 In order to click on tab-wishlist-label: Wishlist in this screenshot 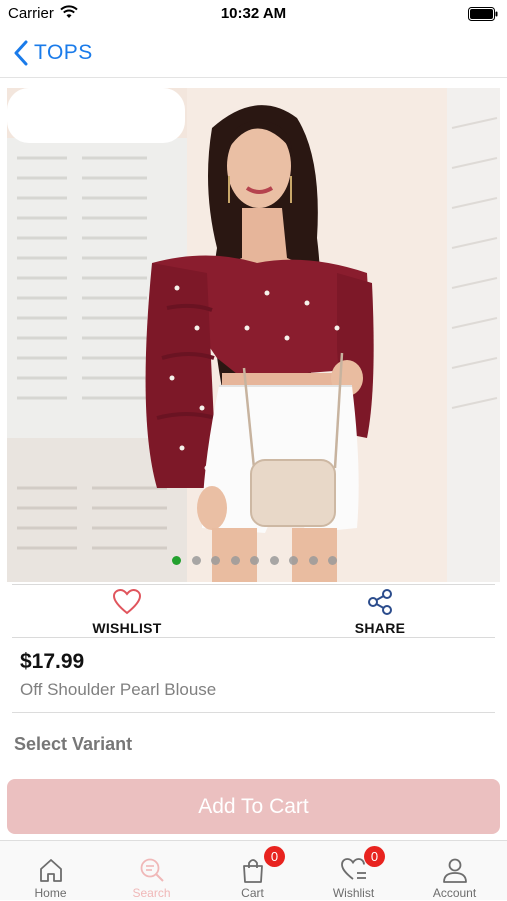, I will do `click(353, 893)`.